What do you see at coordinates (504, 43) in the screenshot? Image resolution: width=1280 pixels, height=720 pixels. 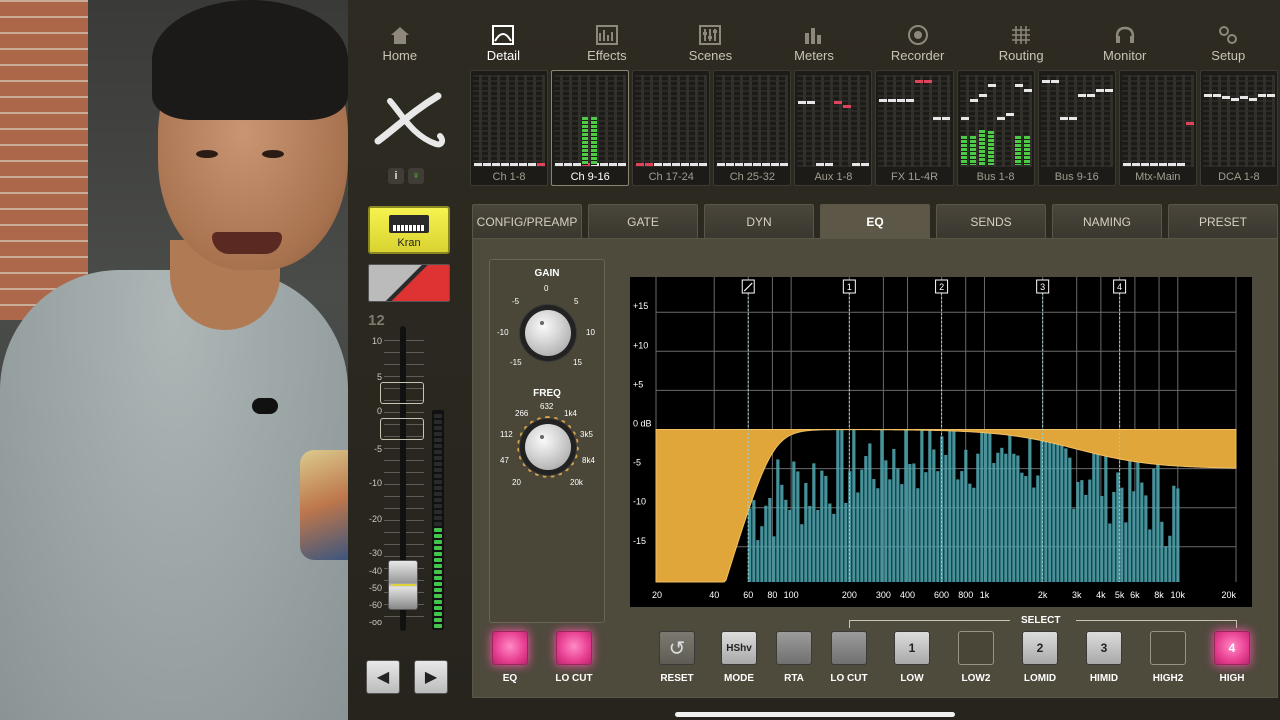 I see `nav-detail: Detail` at bounding box center [504, 43].